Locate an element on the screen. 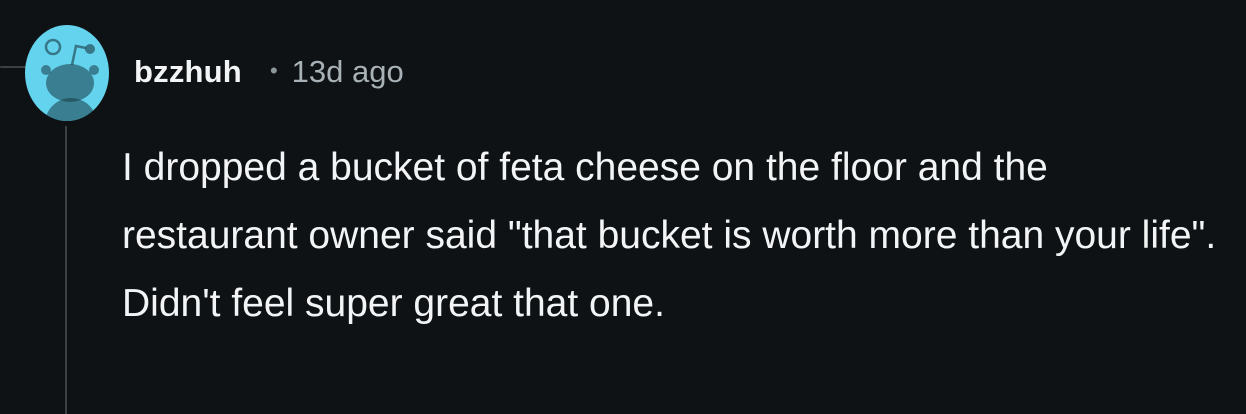  author-username: bzzhuh is located at coordinates (188, 72).